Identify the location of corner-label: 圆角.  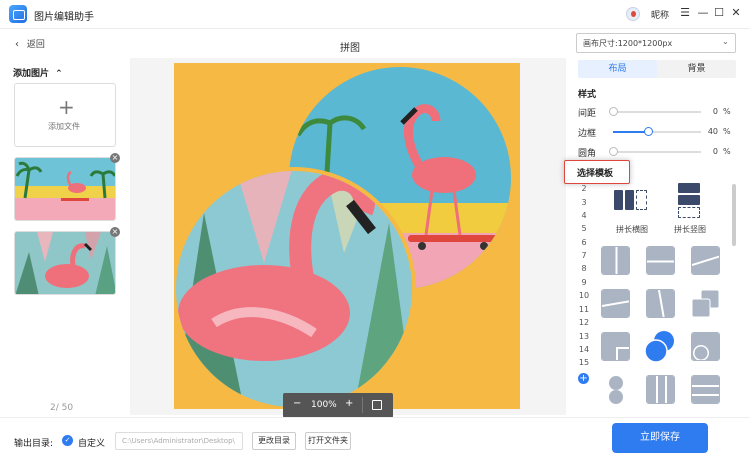
(587, 154).